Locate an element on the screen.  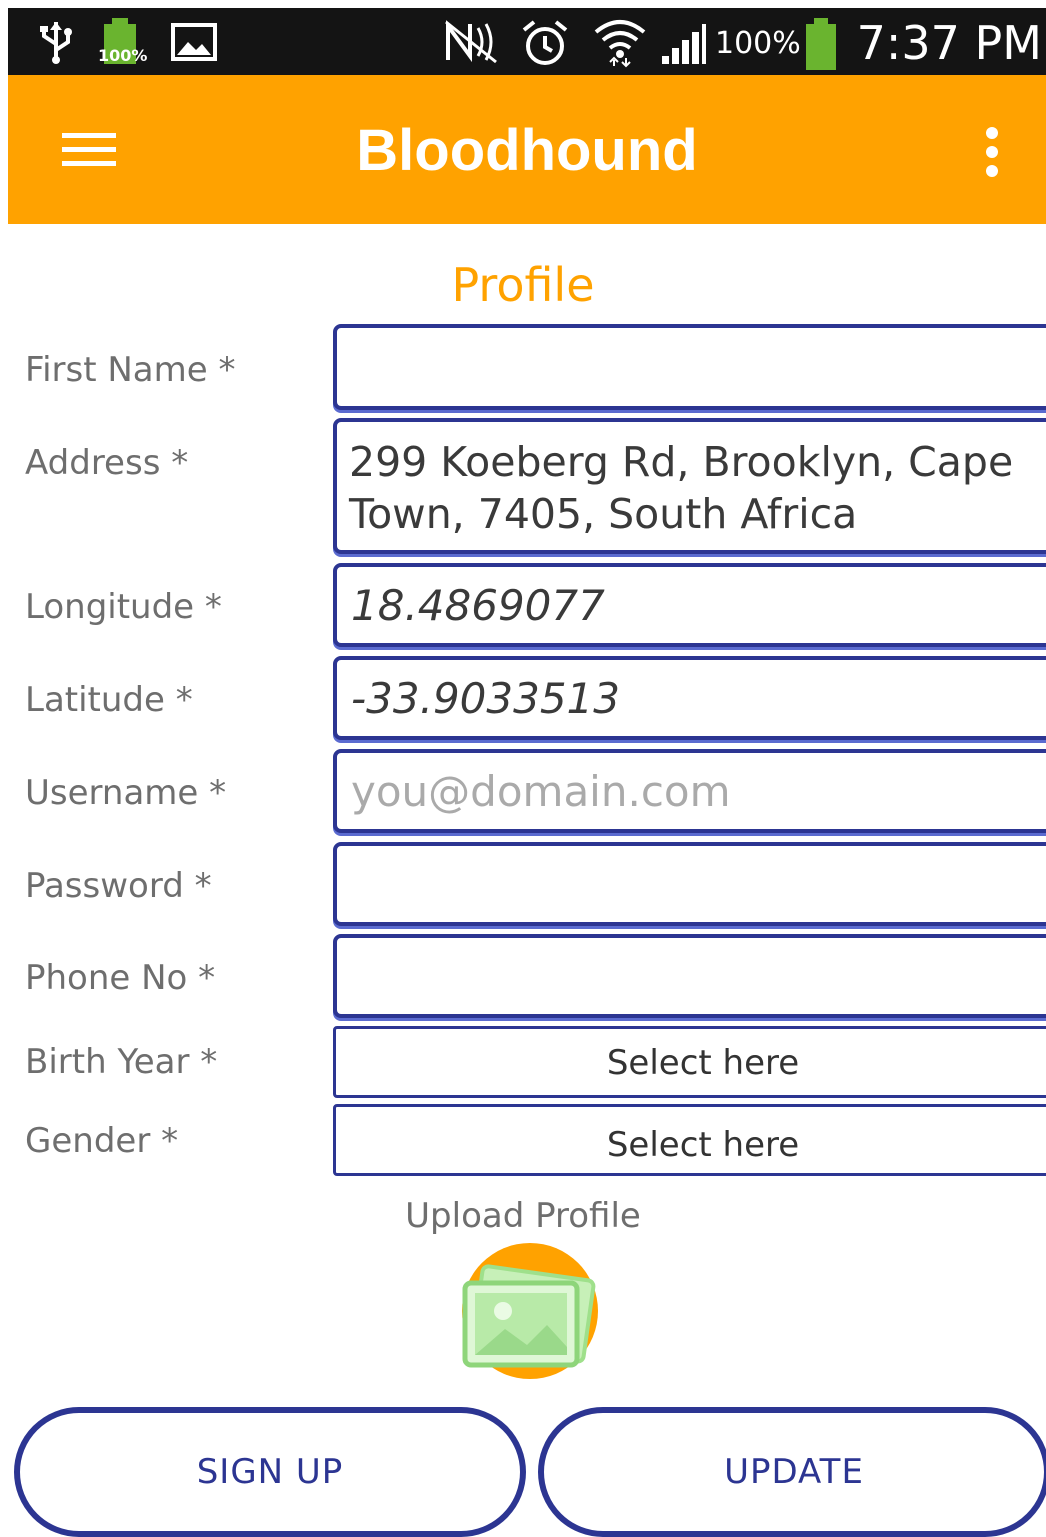
phone-input is located at coordinates (691, 976).